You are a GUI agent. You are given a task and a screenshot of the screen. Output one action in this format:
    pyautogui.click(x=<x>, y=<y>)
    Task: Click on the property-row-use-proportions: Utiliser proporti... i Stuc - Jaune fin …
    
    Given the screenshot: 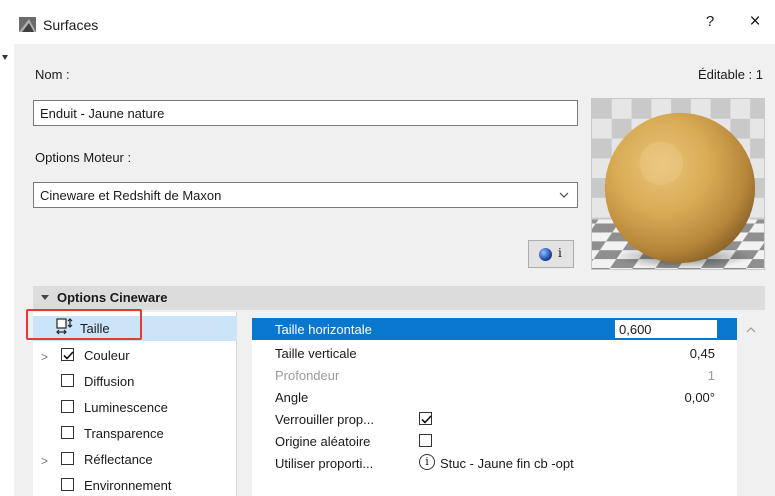 What is the action you would take?
    pyautogui.click(x=494, y=463)
    